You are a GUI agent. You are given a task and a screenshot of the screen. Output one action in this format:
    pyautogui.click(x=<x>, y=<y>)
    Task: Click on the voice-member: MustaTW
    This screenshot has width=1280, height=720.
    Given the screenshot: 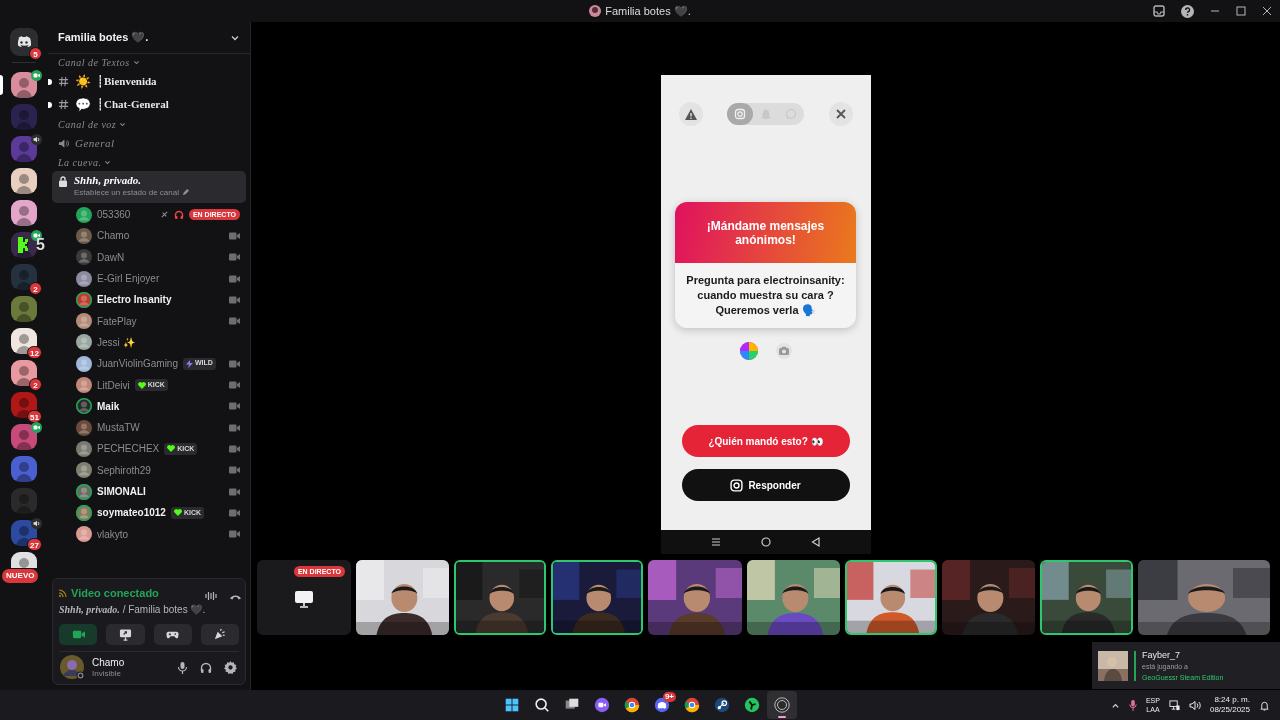 What is the action you would take?
    pyautogui.click(x=149, y=427)
    